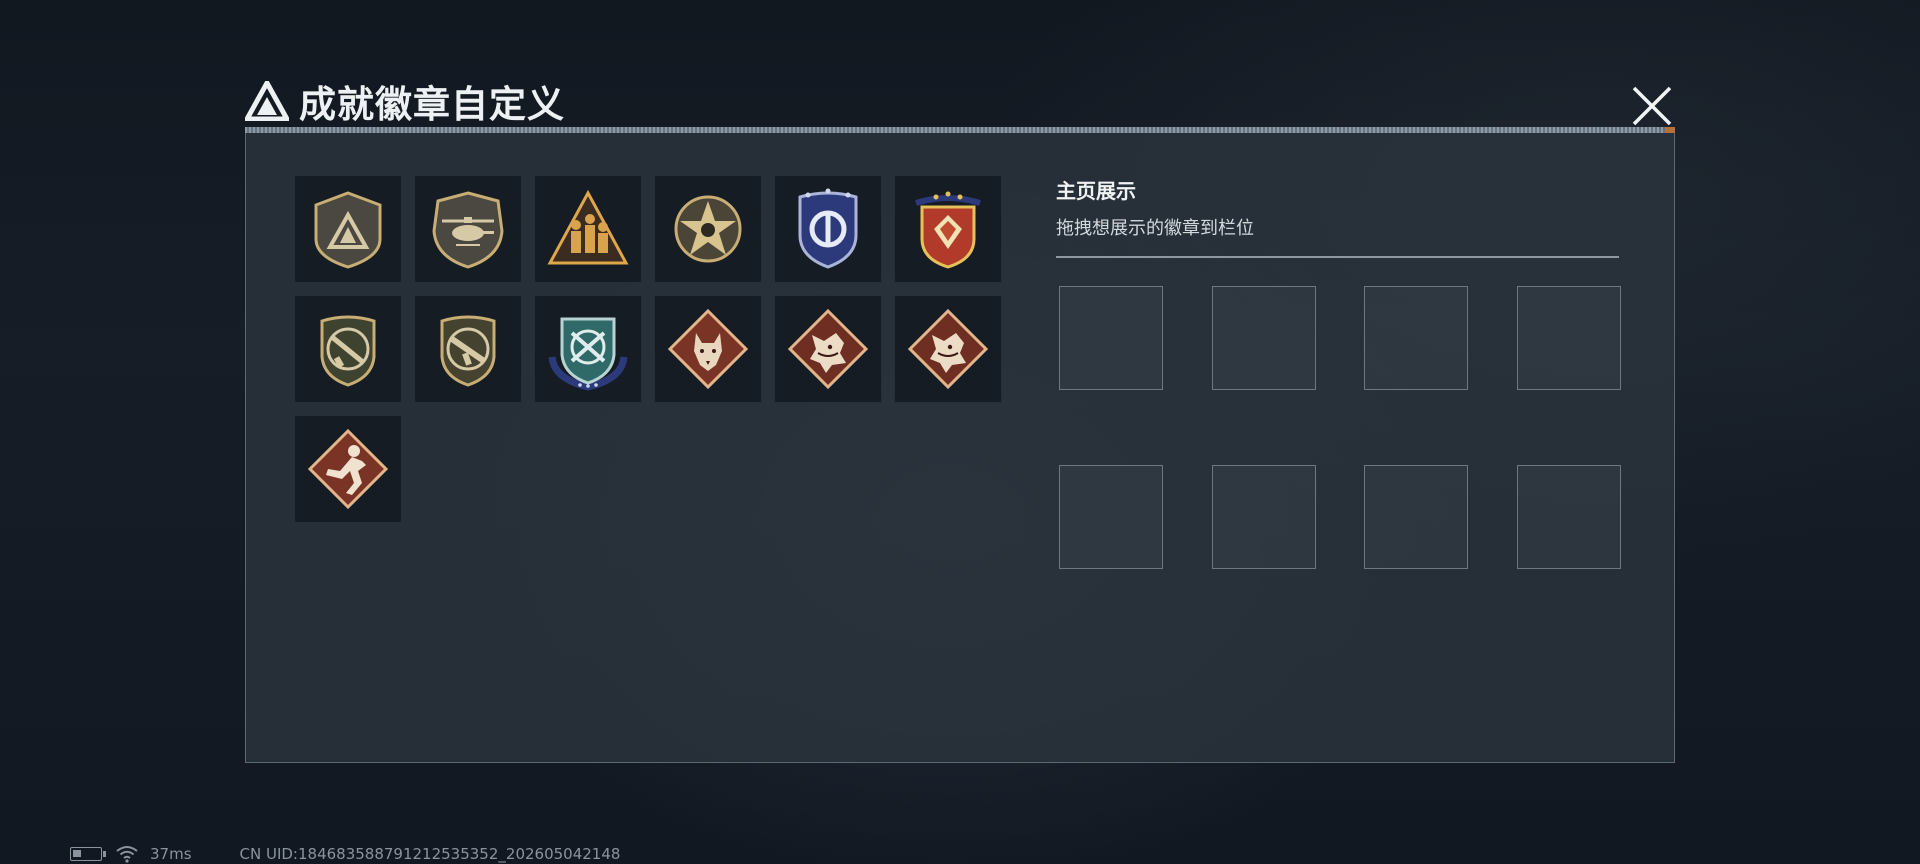  I want to click on title-bar: 成就徽章自定义, so click(405, 101).